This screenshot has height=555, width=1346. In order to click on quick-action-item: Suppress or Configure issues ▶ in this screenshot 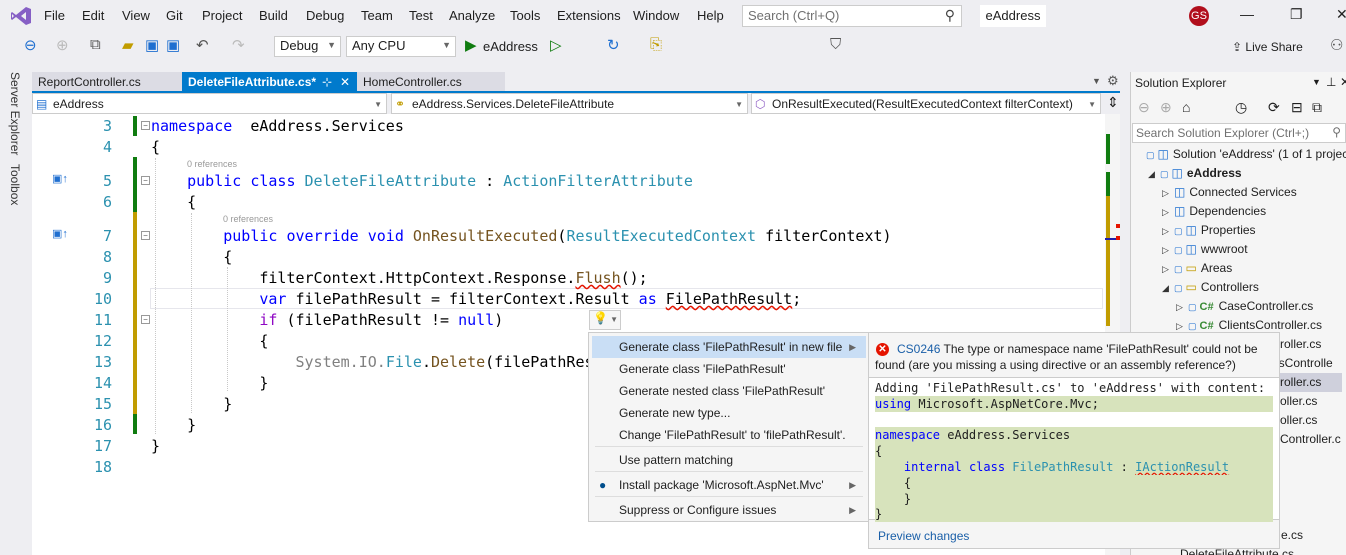, I will do `click(729, 510)`.